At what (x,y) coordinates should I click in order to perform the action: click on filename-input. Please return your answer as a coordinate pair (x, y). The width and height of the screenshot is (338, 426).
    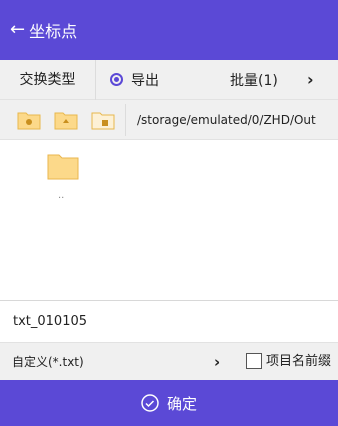
    Looking at the image, I should click on (163, 321).